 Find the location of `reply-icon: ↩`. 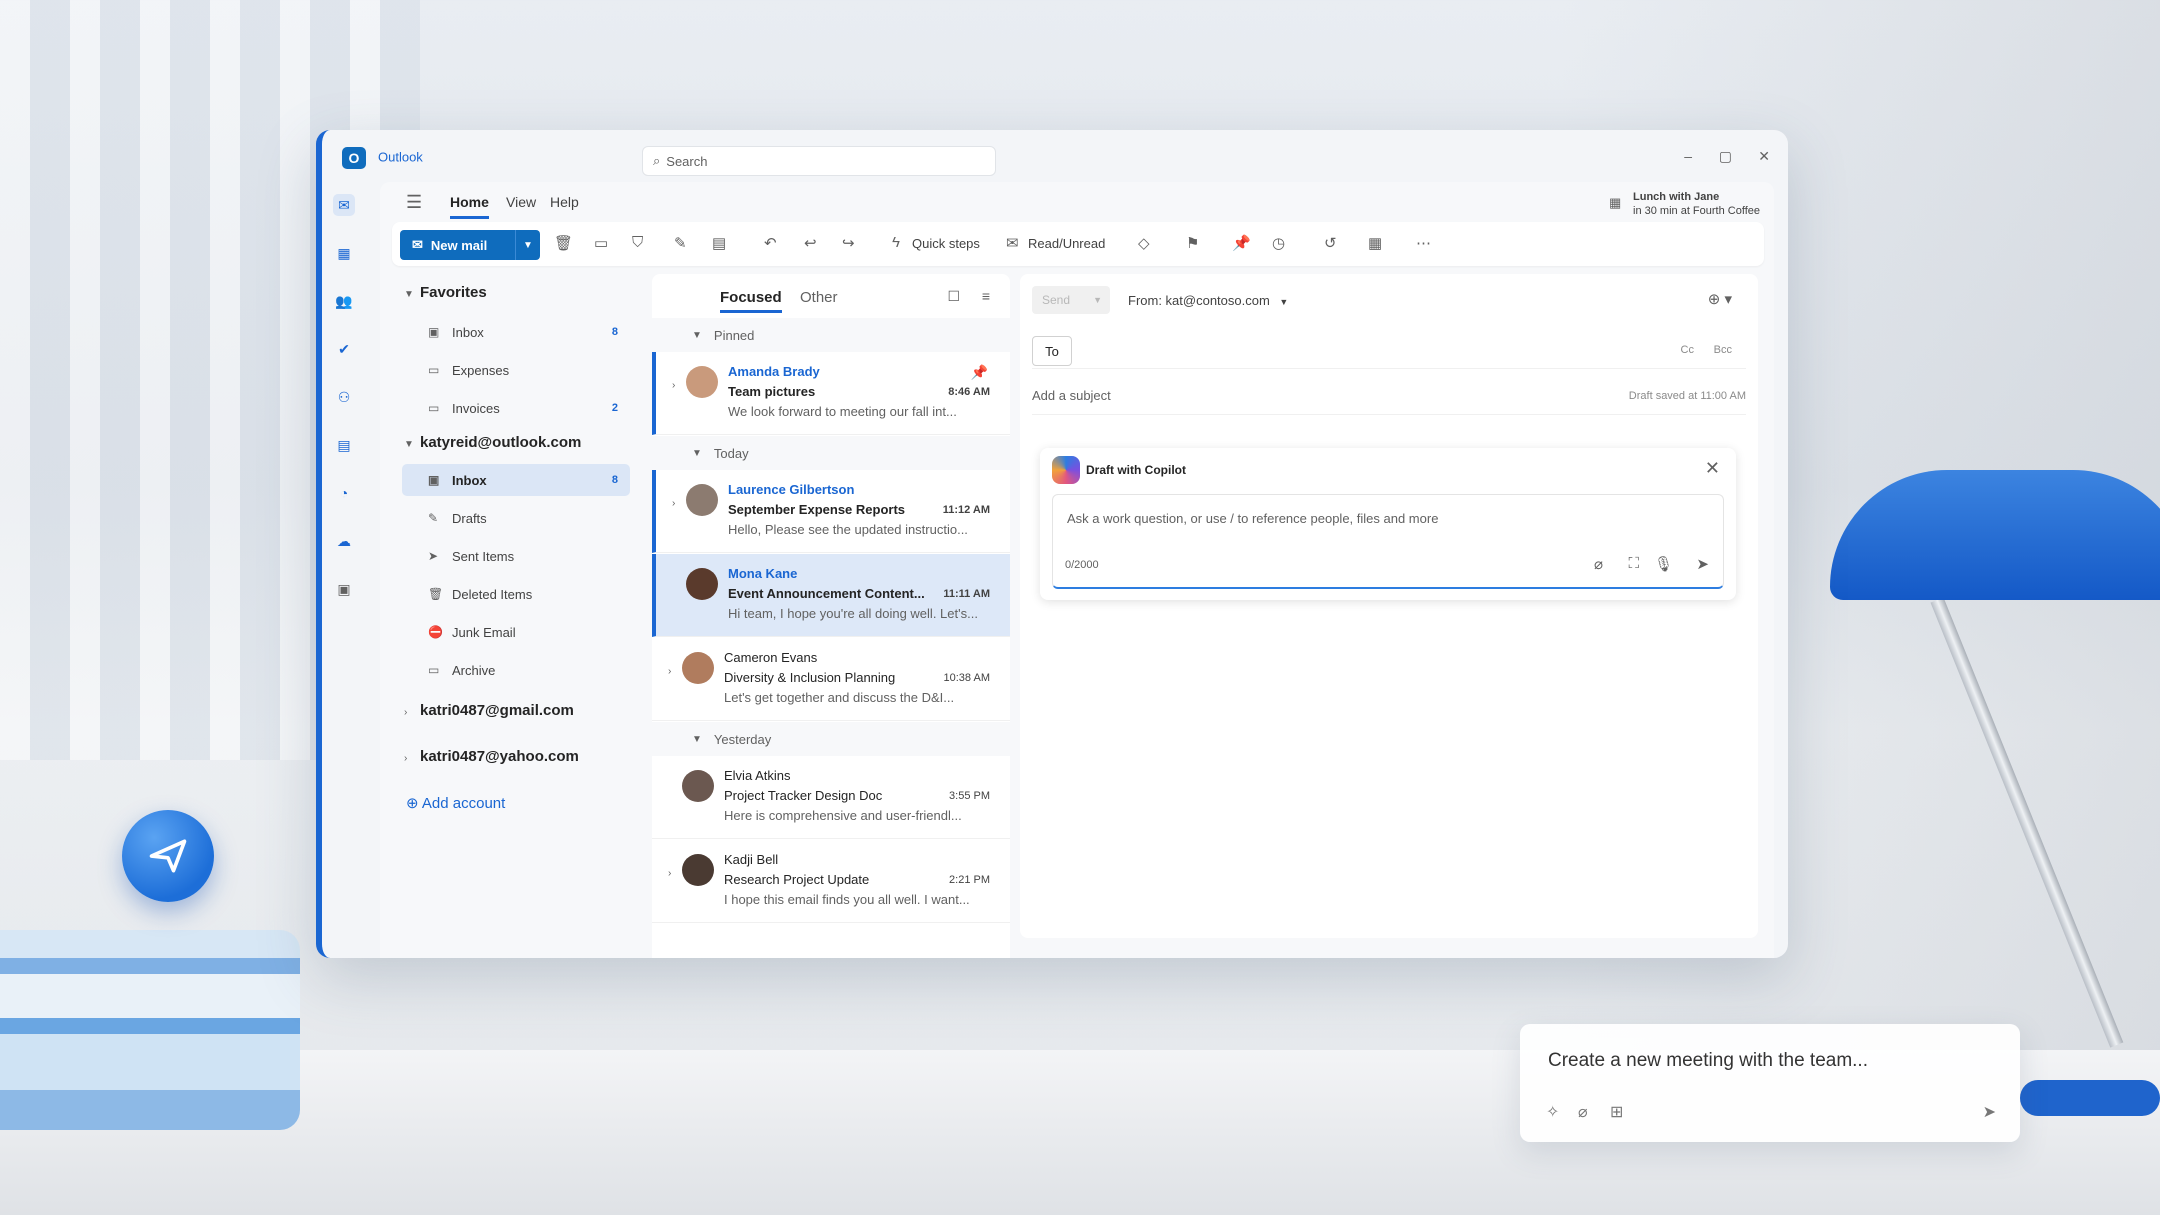

reply-icon: ↩ is located at coordinates (810, 243).